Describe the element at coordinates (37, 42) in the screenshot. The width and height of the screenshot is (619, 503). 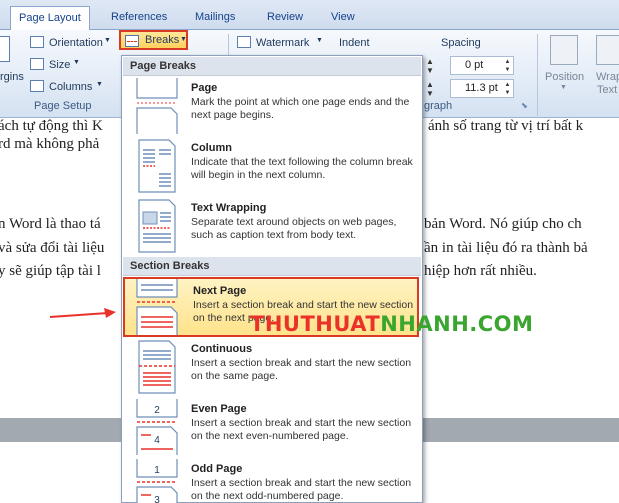
I see `orientation-icon` at that location.